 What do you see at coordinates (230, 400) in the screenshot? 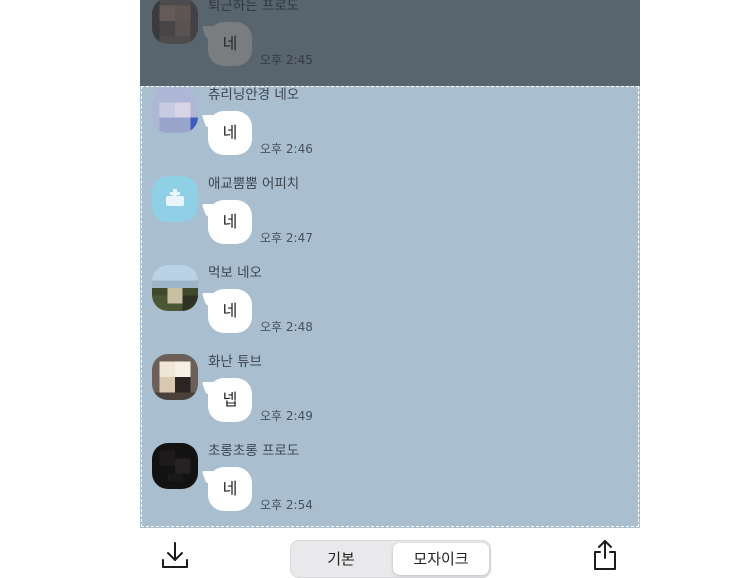
I see `message-bubble: 넵` at bounding box center [230, 400].